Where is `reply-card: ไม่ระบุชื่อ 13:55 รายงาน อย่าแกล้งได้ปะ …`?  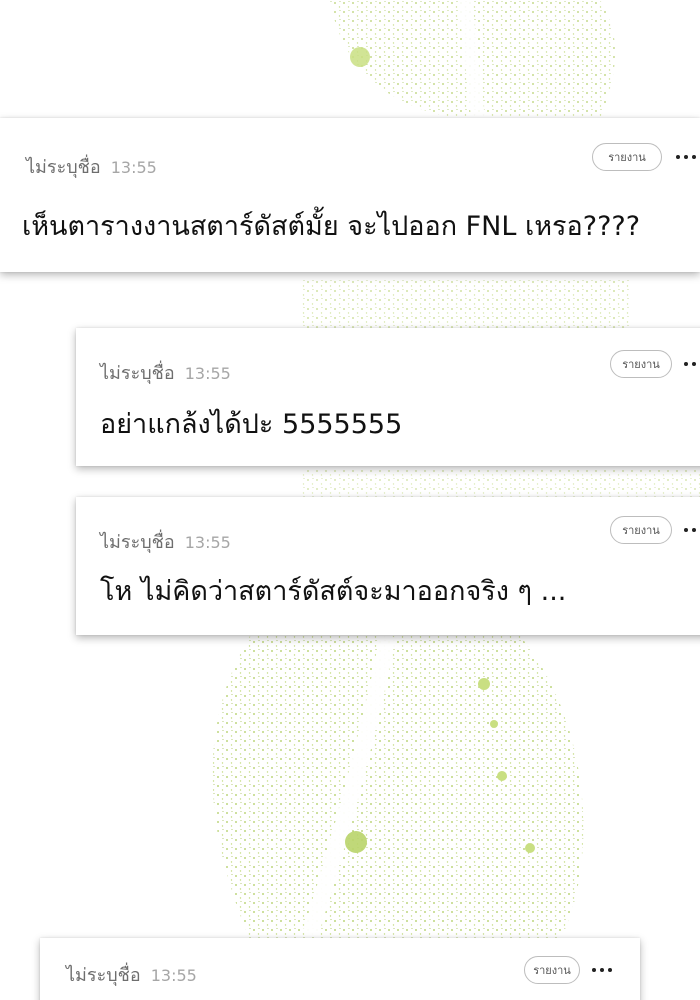 reply-card: ไม่ระบุชื่อ 13:55 รายงาน อย่าแกล้งได้ปะ … is located at coordinates (388, 397).